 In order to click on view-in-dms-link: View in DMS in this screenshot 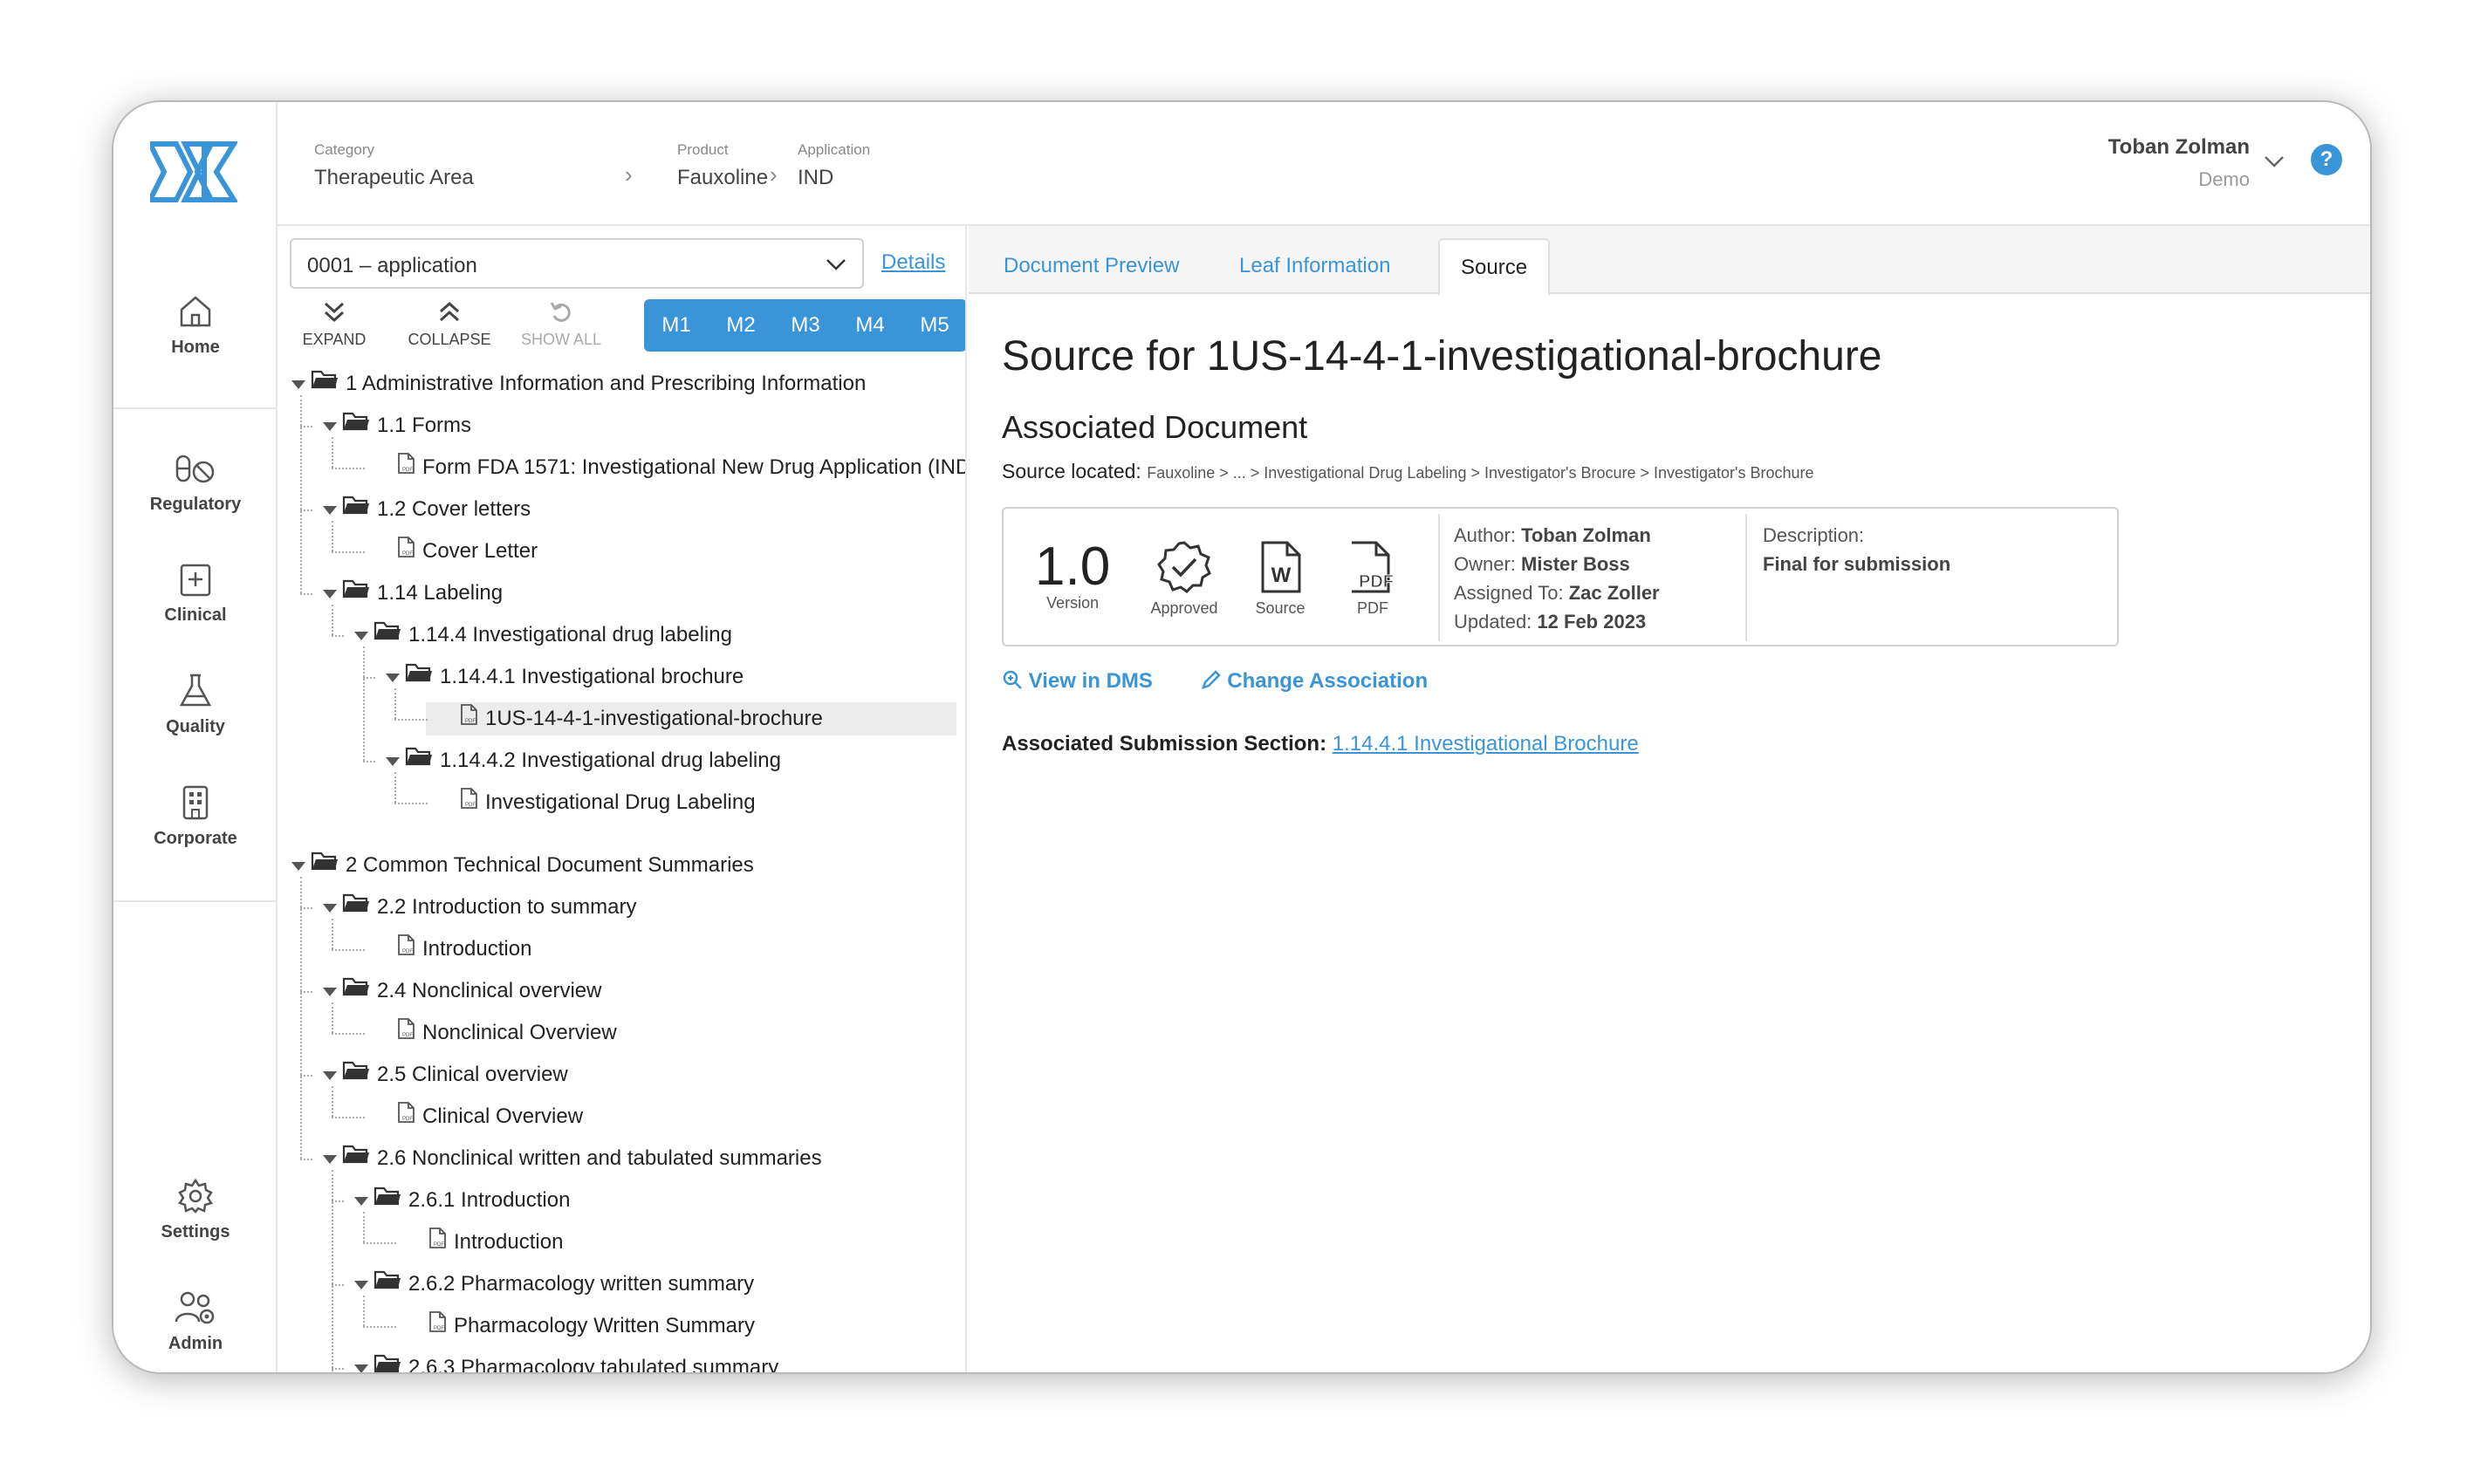, I will do `click(1091, 681)`.